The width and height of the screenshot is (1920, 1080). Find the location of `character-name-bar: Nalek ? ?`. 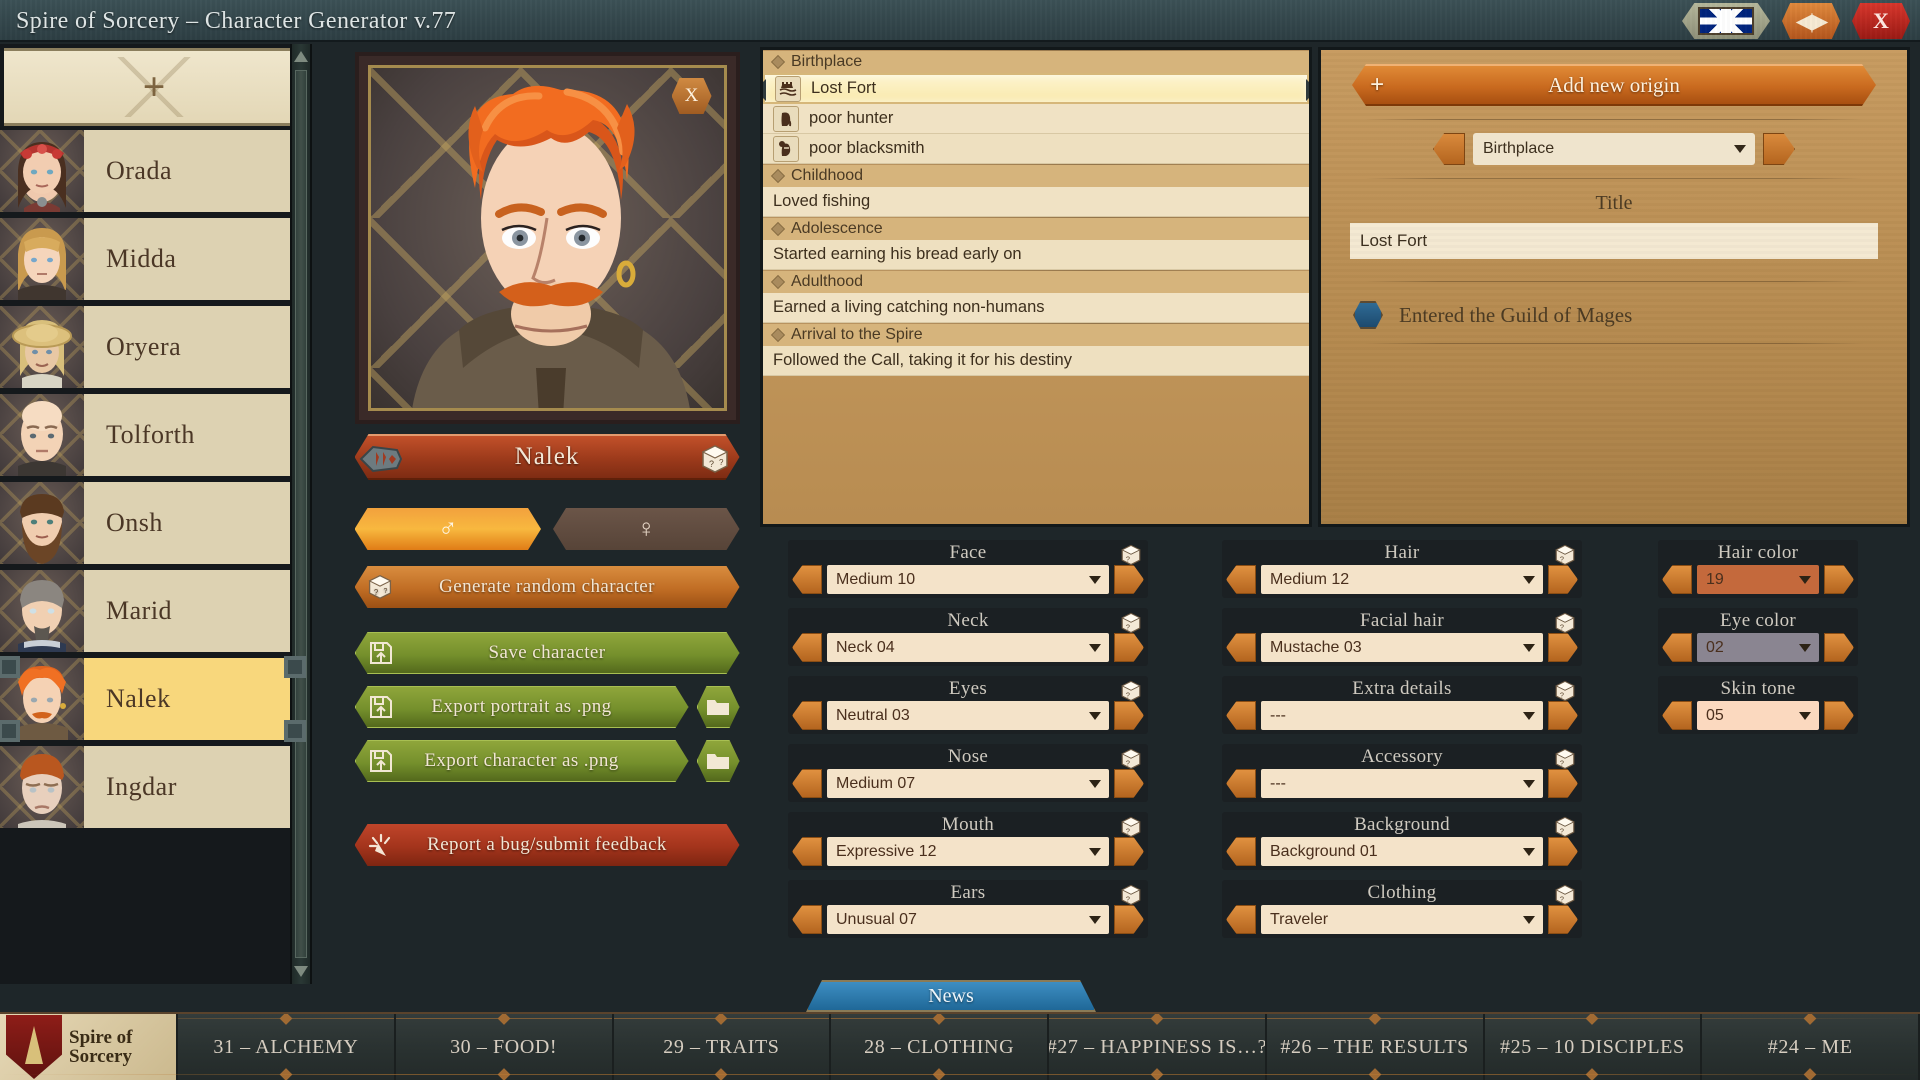

character-name-bar: Nalek ? ? is located at coordinates (547, 457).